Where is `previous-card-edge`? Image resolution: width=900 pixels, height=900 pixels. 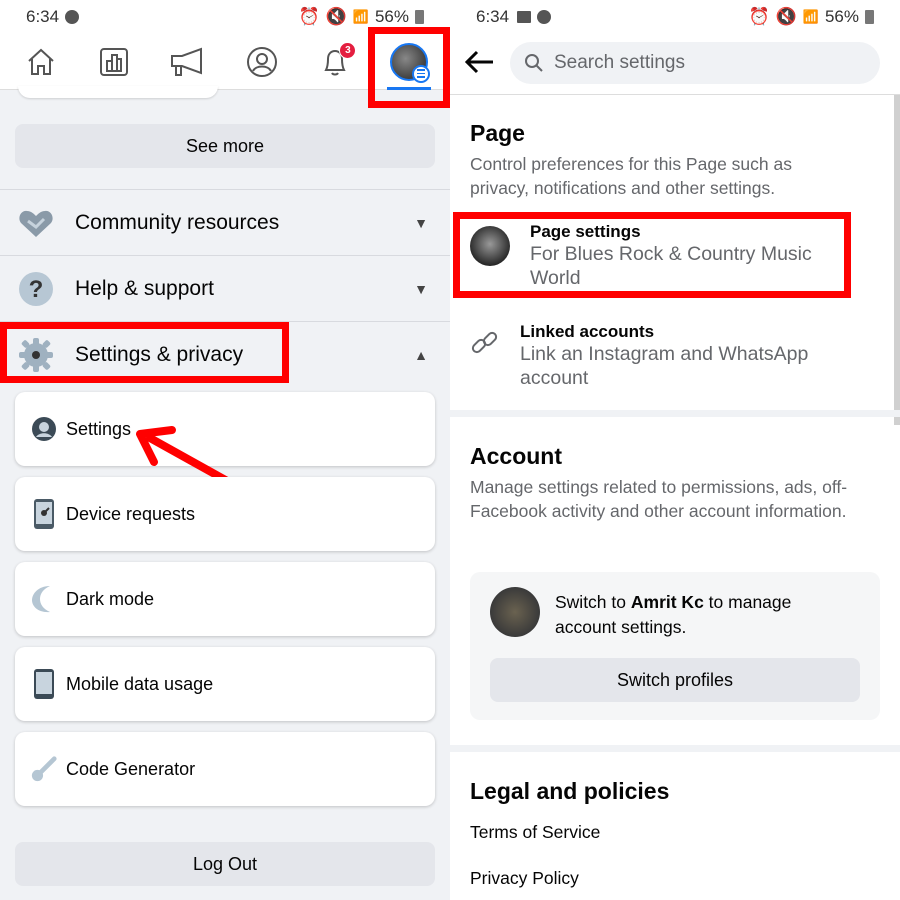
previous-card-edge is located at coordinates (118, 92).